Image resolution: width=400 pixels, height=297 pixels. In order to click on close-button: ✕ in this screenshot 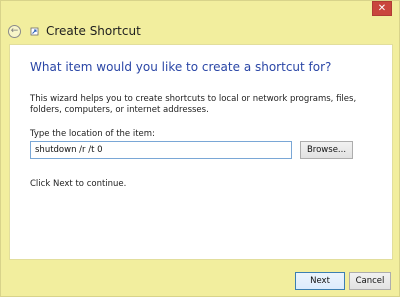, I will do `click(382, 8)`.